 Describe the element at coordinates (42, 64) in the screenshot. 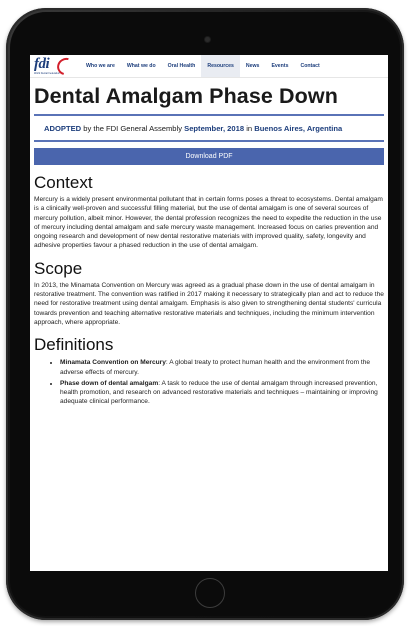

I see `logo-wordmark: fdi` at that location.